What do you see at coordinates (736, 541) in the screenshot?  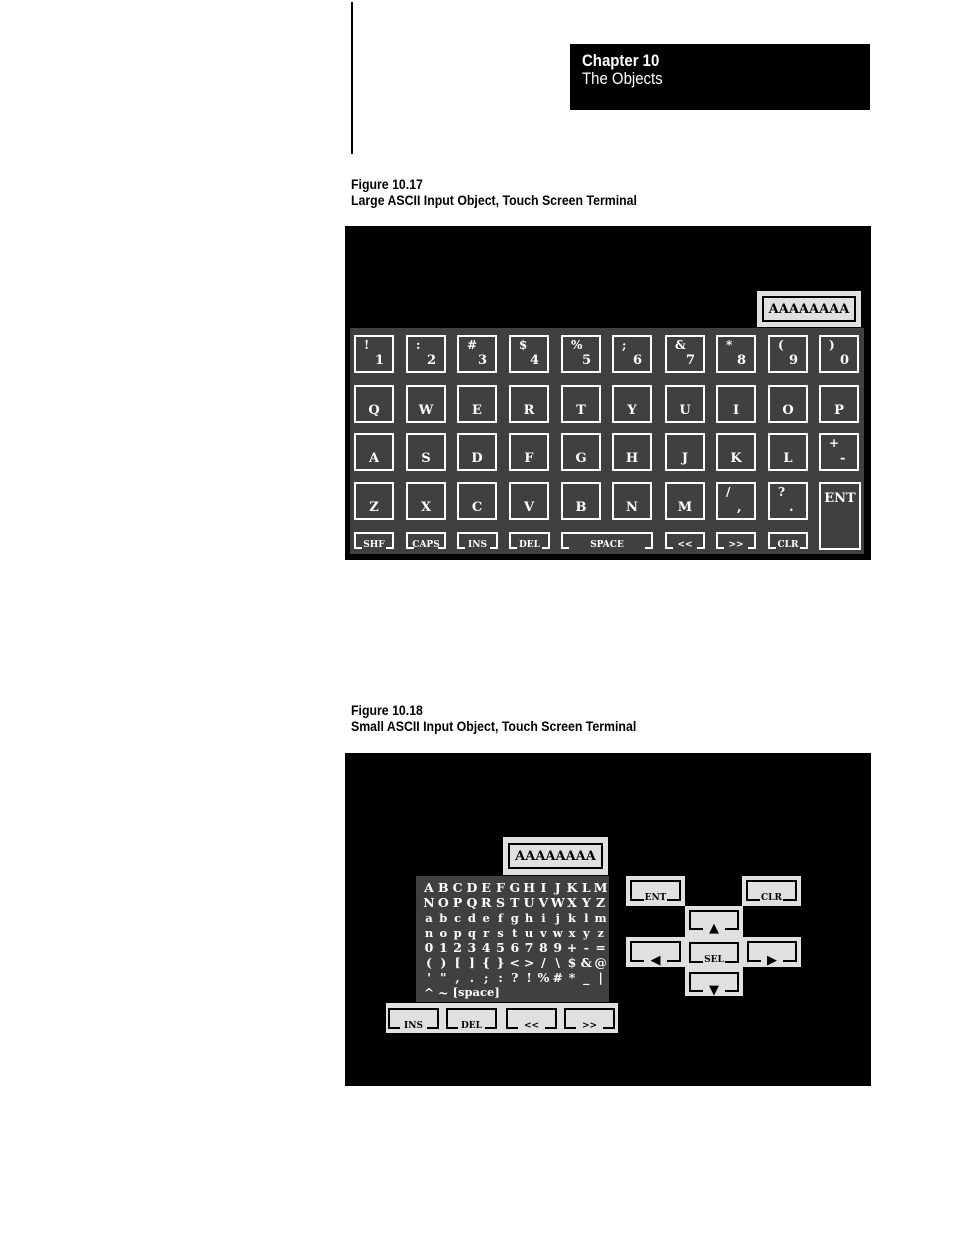 I see `function-key-right: >>` at bounding box center [736, 541].